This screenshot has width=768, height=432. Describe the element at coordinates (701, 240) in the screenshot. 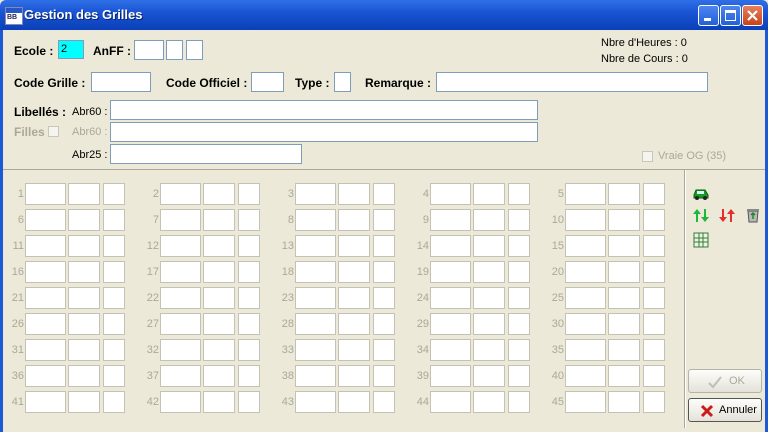

I see `table-icon` at that location.